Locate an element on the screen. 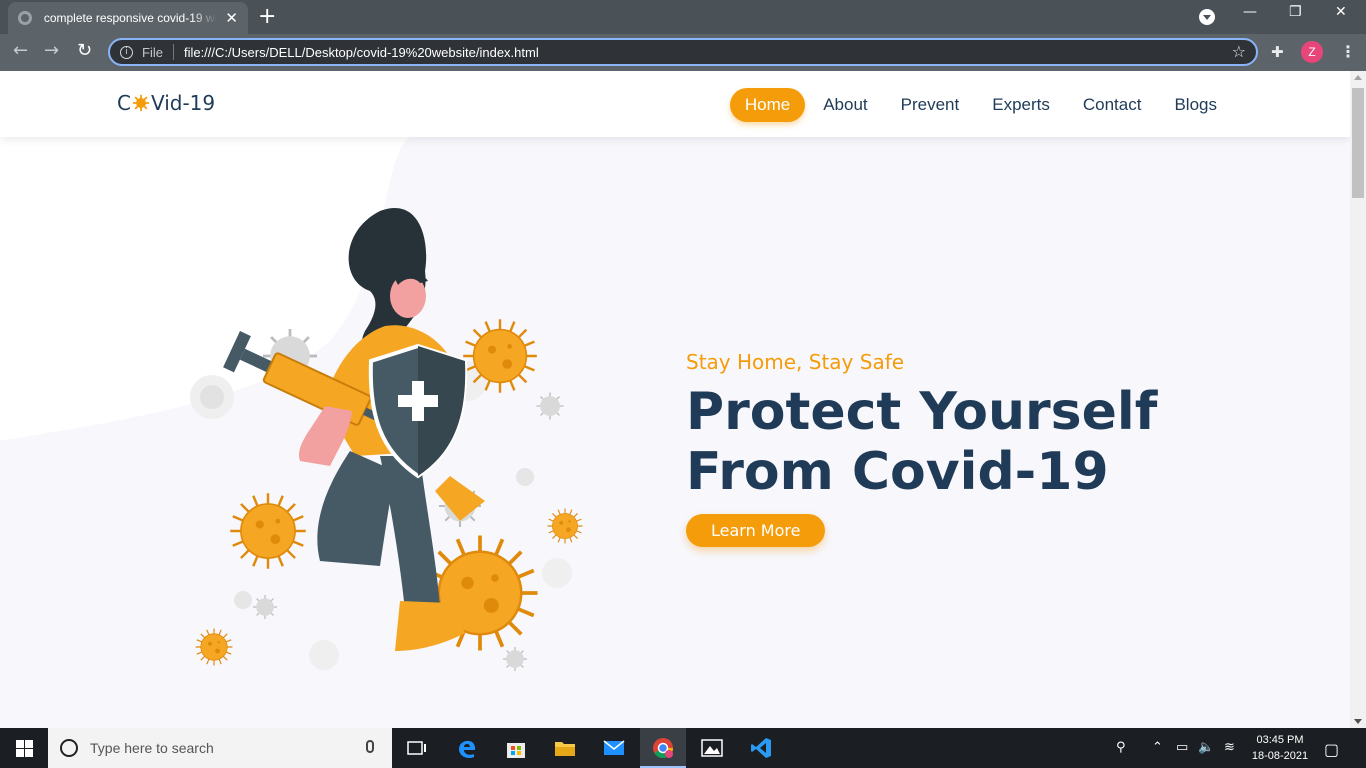  restore-button: ❐ is located at coordinates (1295, 12).